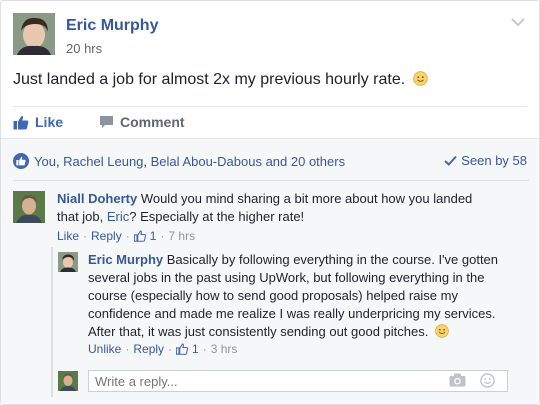  Describe the element at coordinates (52, 322) in the screenshot. I see `reply-thread-line` at that location.